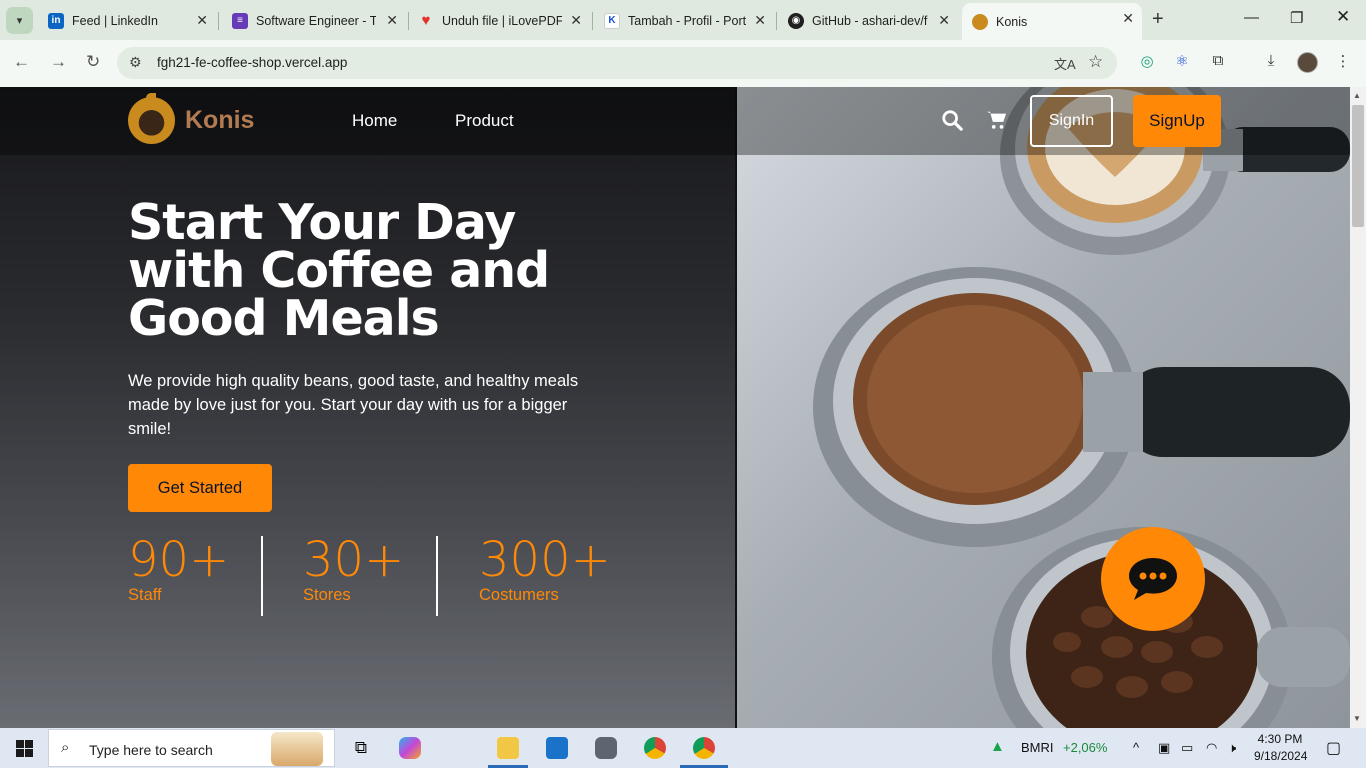 The height and width of the screenshot is (768, 1366). I want to click on kalibrr-icon: K, so click(612, 20).